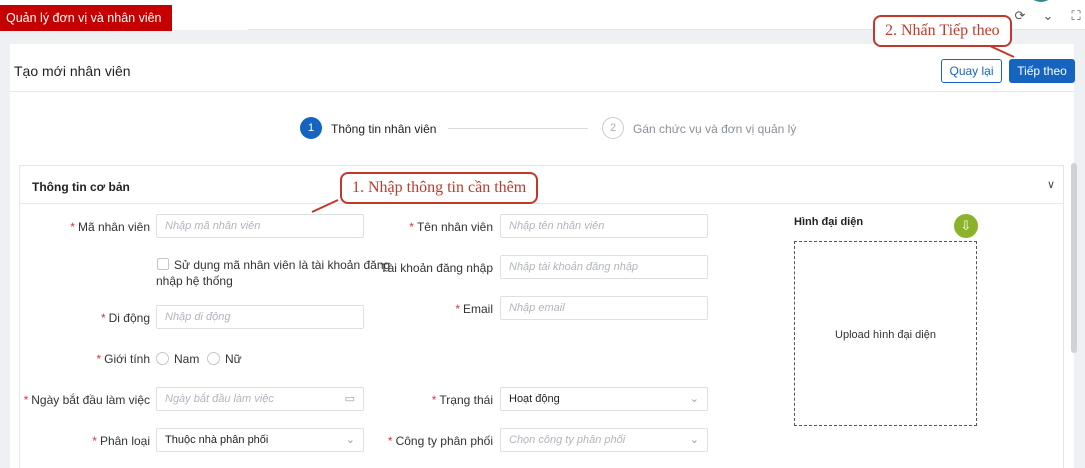 The image size is (1085, 468). What do you see at coordinates (942, 31) in the screenshot?
I see `annotation-callout-2: 2. Nhấn Tiếp theo` at bounding box center [942, 31].